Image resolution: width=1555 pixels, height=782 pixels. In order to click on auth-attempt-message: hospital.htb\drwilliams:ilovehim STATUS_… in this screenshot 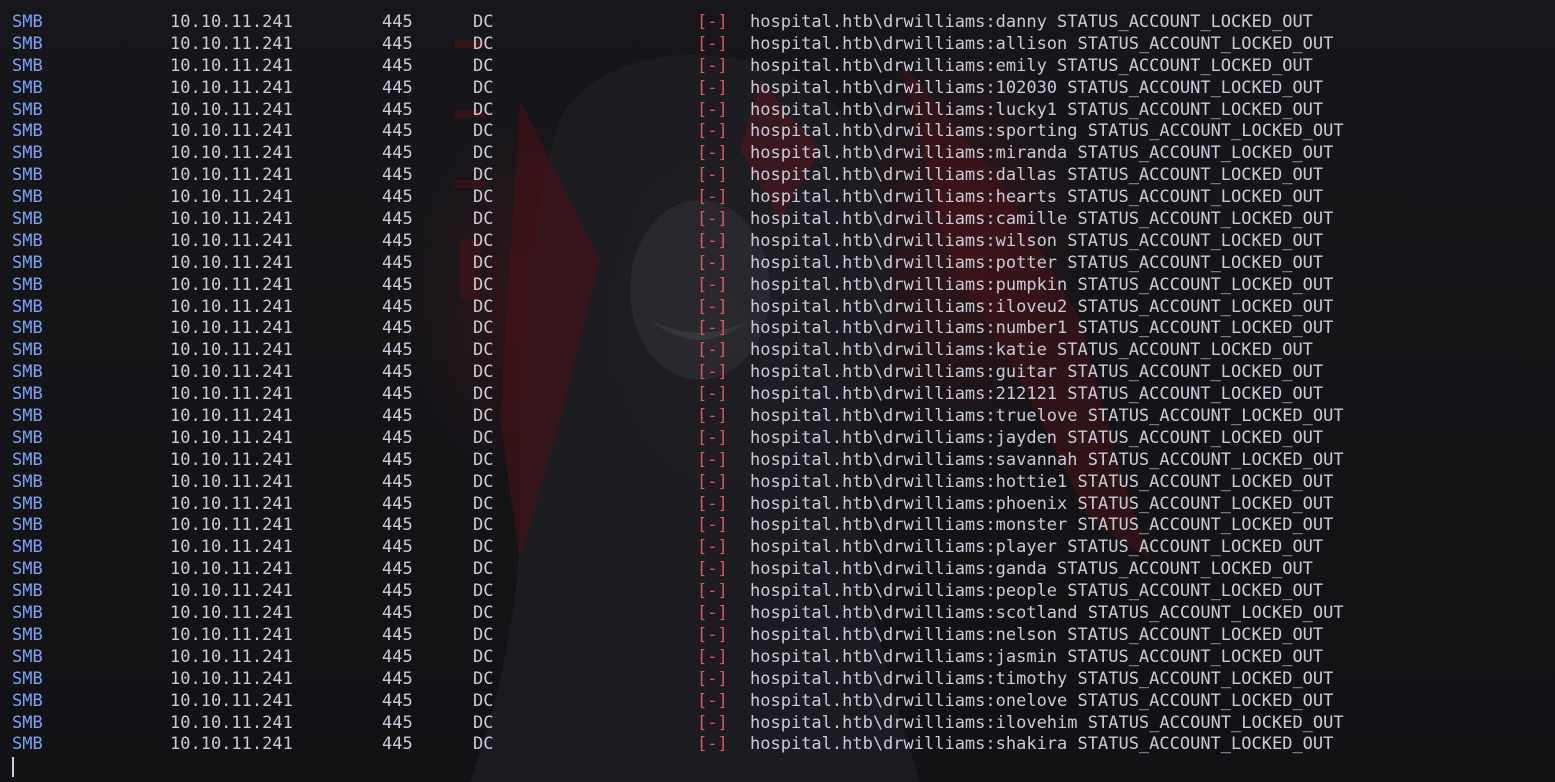, I will do `click(1047, 722)`.